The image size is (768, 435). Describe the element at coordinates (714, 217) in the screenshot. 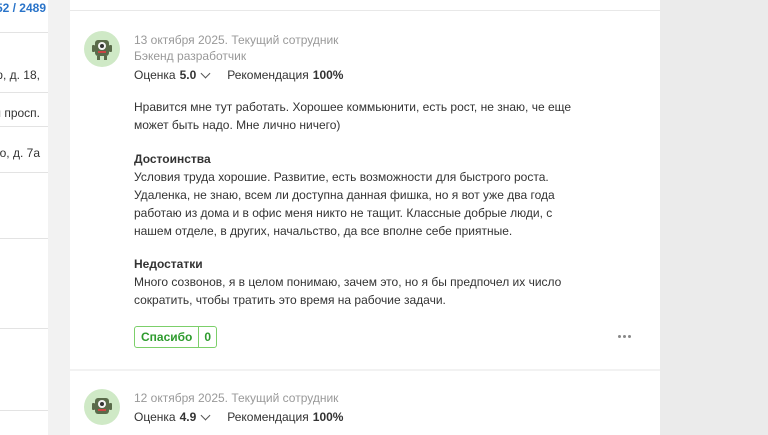

I see `right-gutter` at that location.